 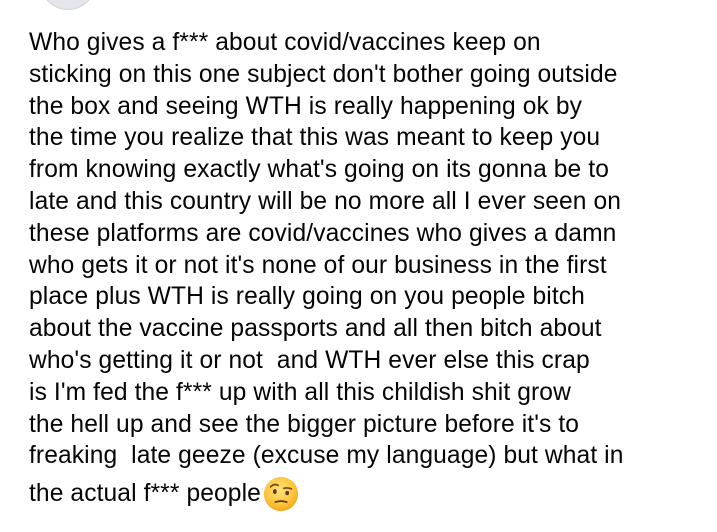 I want to click on face-with-raised-eyebrow-emoji-icon, so click(x=281, y=494).